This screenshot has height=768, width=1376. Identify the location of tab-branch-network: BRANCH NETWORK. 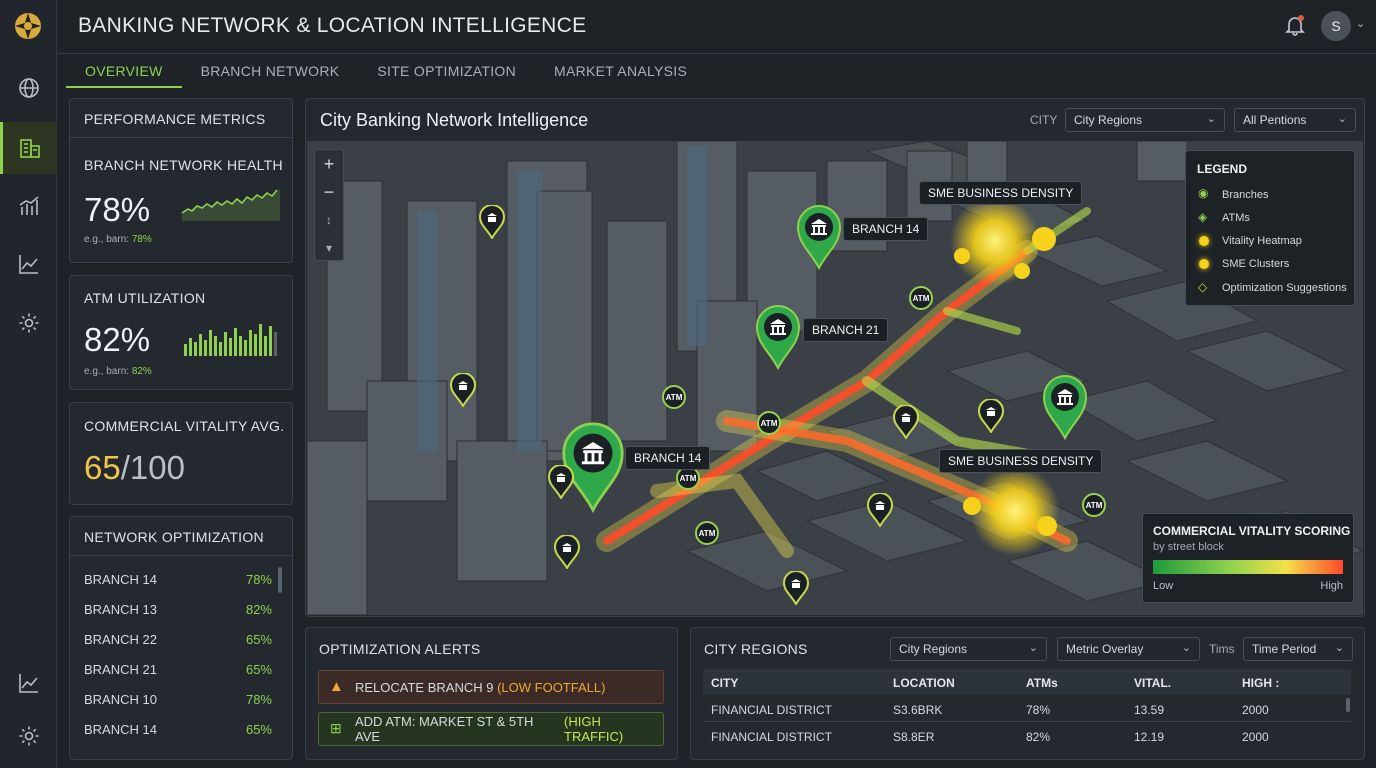
(270, 72).